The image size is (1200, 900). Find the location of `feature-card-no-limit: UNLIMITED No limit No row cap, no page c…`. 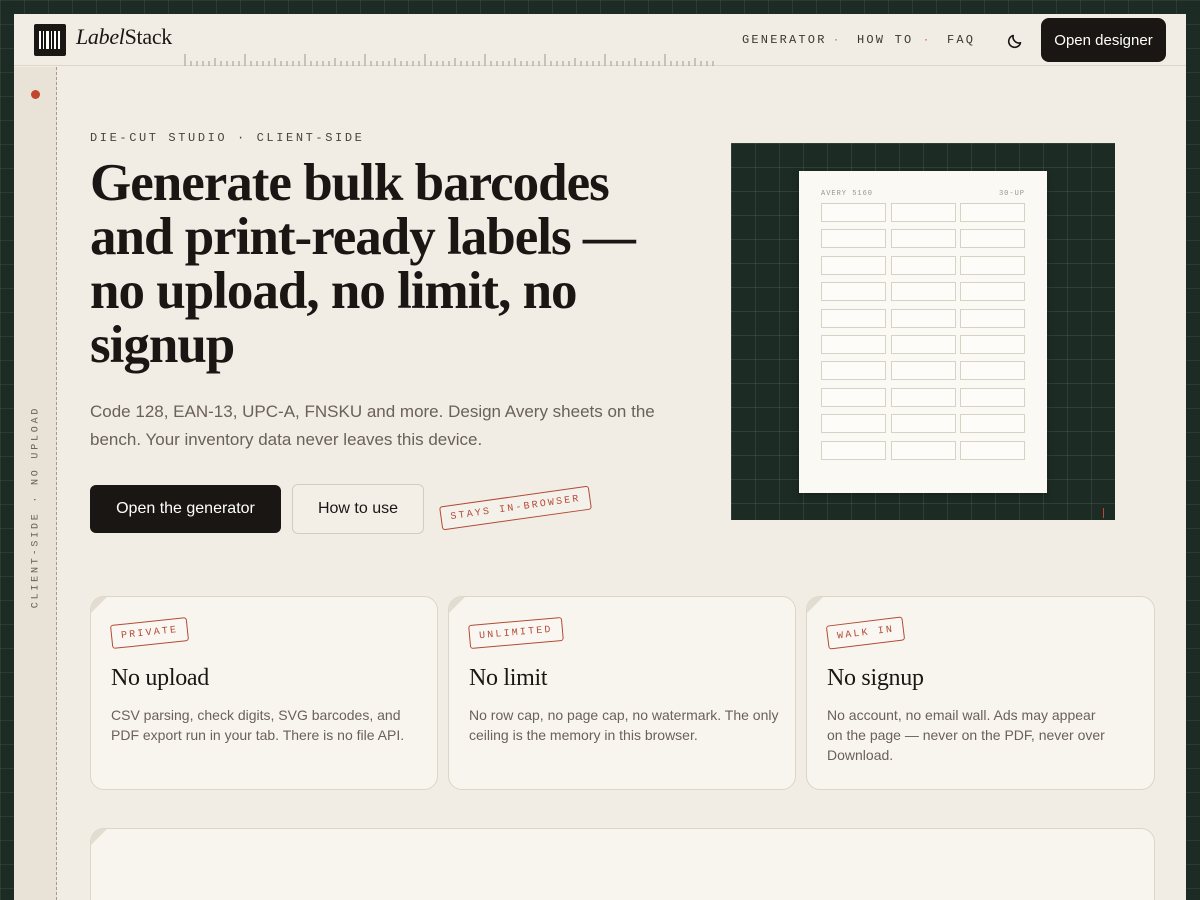

feature-card-no-limit: UNLIMITED No limit No row cap, no page c… is located at coordinates (622, 693).